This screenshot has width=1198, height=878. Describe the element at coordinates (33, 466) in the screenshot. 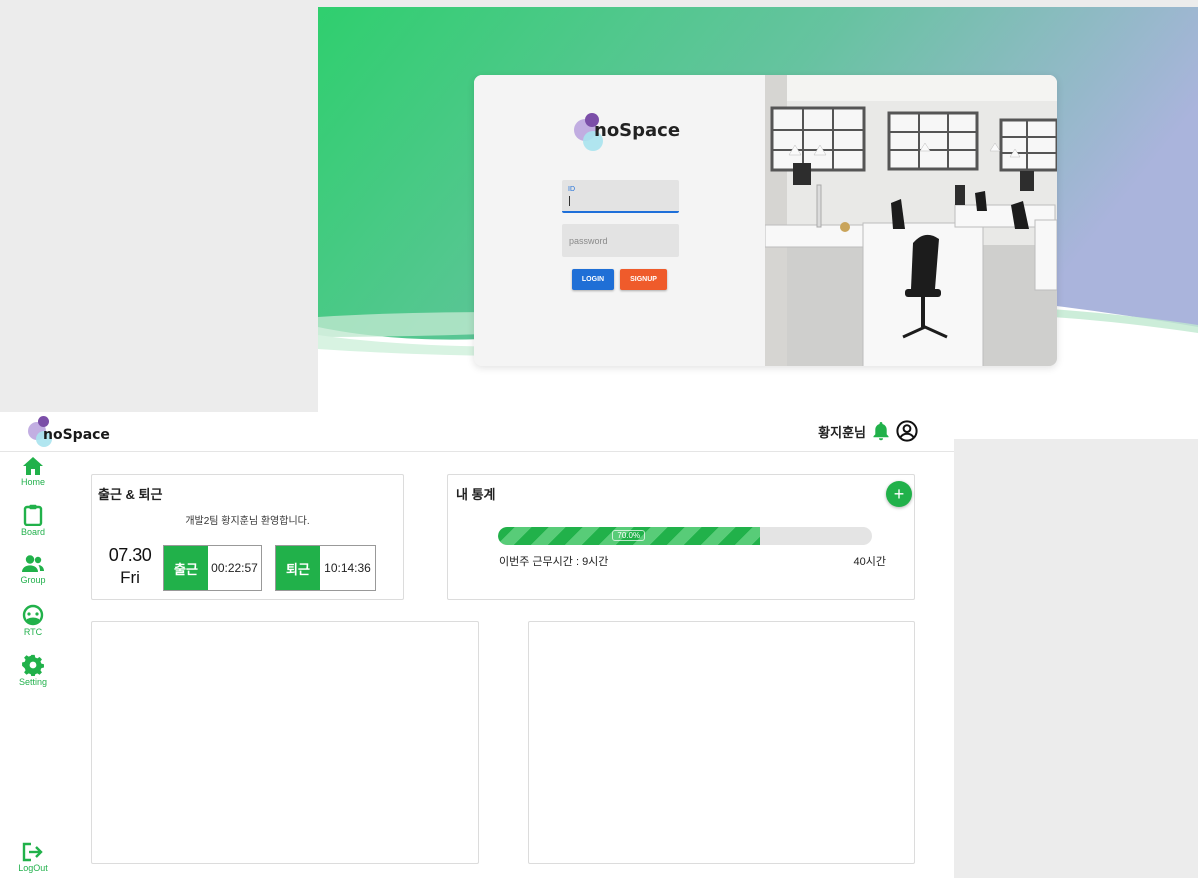

I see `home-icon` at that location.